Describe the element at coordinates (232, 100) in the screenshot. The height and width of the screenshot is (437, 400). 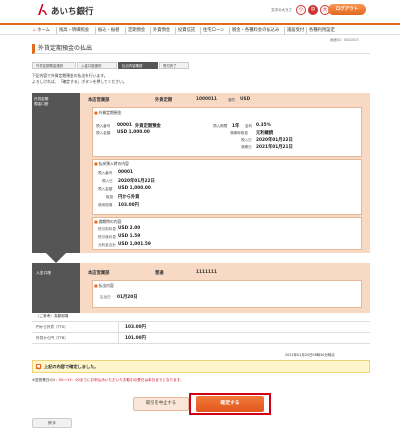
I see `card1-currency-label: 通貨` at that location.